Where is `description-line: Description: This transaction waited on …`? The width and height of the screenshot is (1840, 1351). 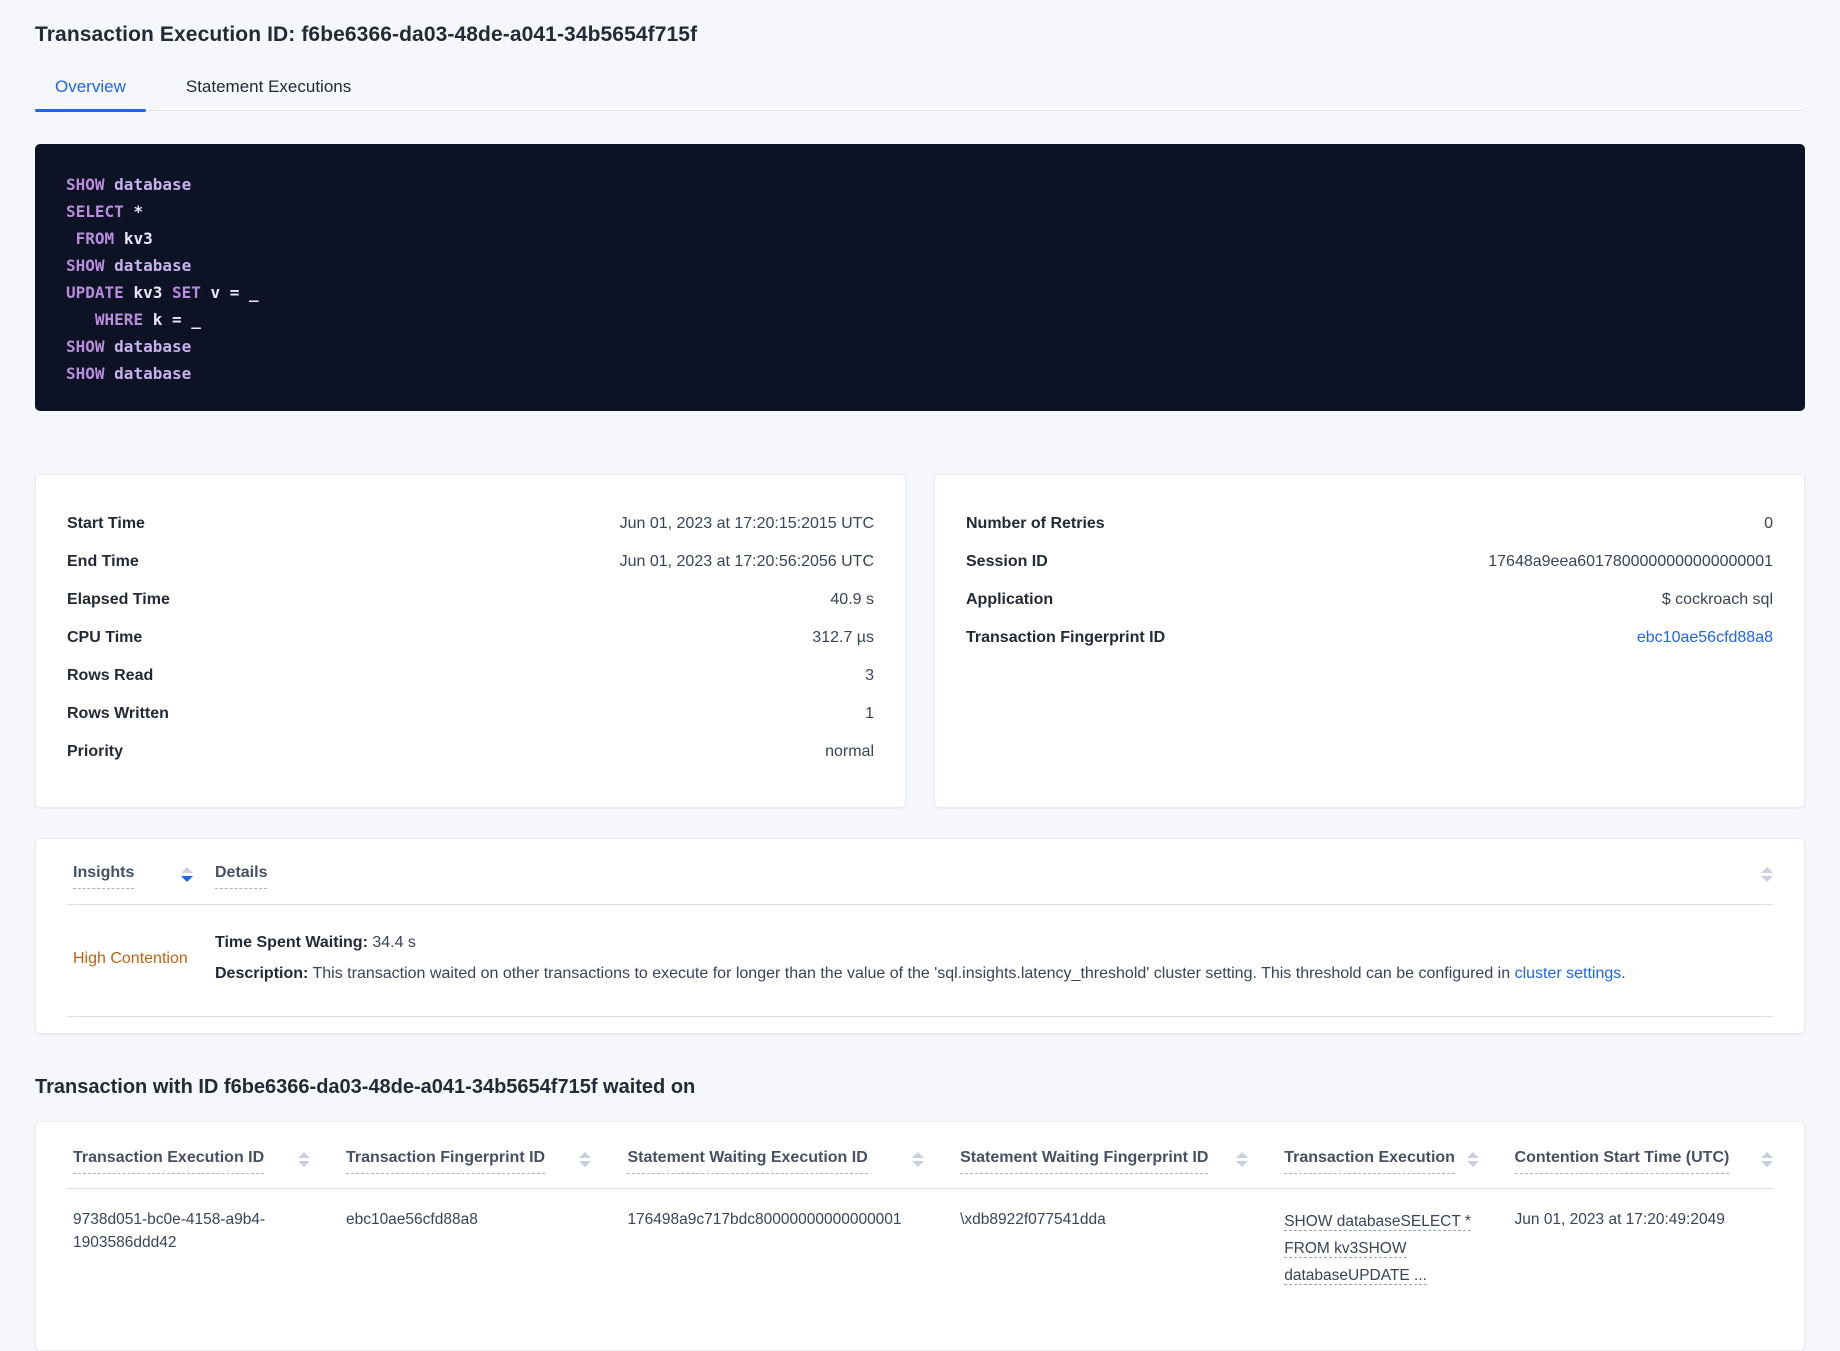 description-line: Description: This transaction waited on … is located at coordinates (994, 974).